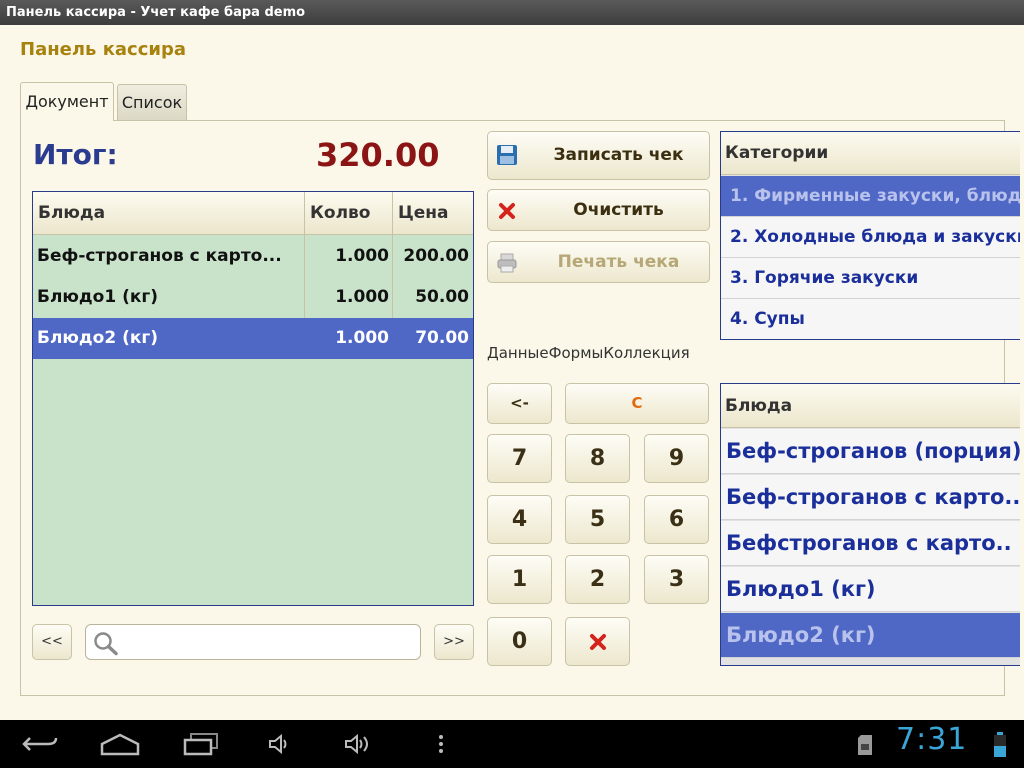 The height and width of the screenshot is (768, 1024). I want to click on volume-up-icon, so click(359, 744).